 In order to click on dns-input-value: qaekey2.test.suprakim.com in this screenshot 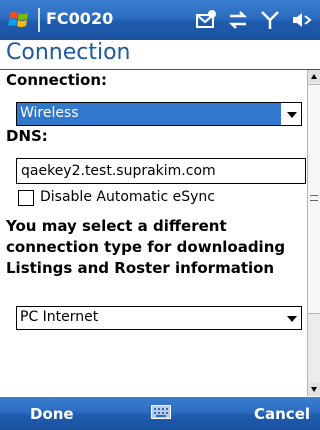, I will do `click(118, 171)`.